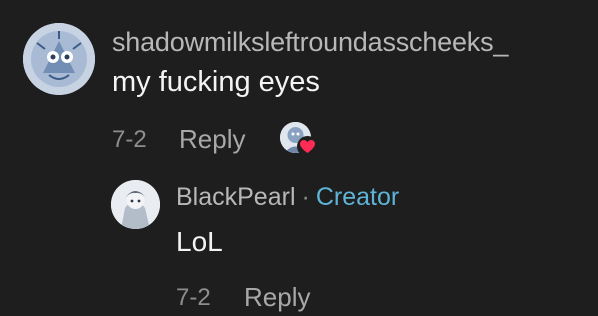  Describe the element at coordinates (277, 297) in the screenshot. I see `reply-reply-button: Reply` at that location.